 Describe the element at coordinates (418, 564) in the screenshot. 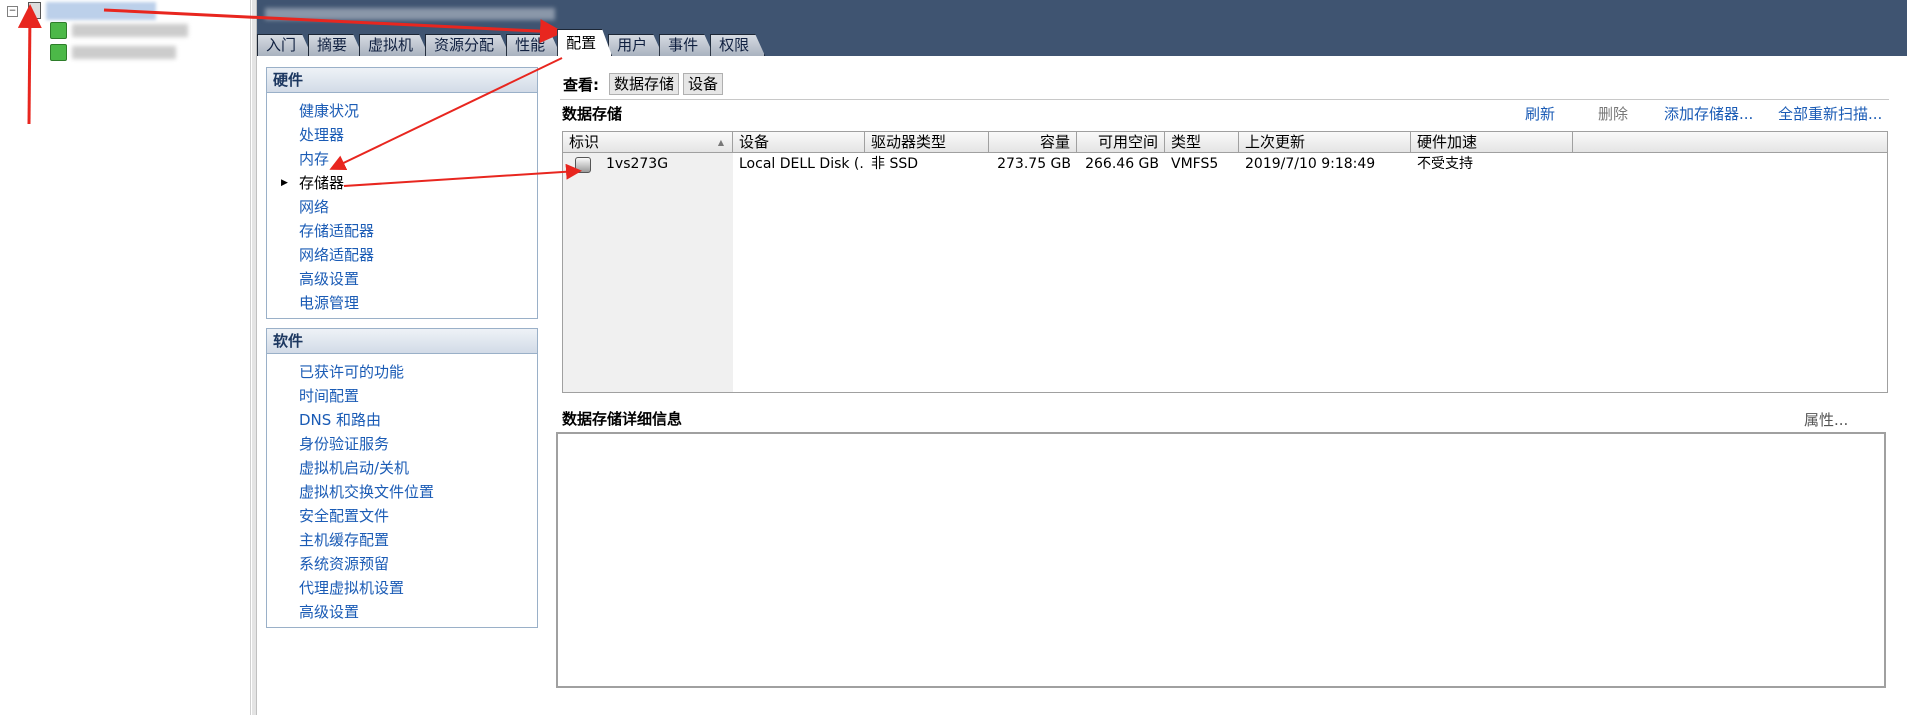

I see `sw-item-resource-reservation: 系统资源预留` at that location.